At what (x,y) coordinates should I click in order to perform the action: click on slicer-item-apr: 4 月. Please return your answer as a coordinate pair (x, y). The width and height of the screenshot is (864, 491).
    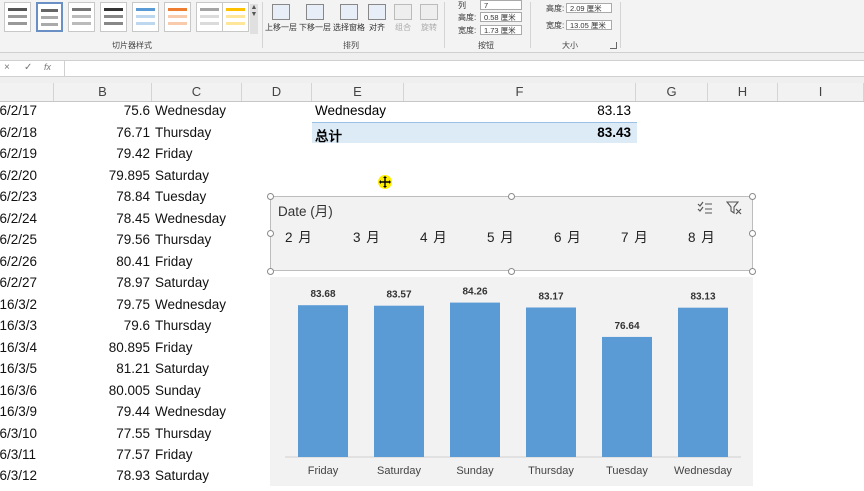
    Looking at the image, I should click on (434, 236).